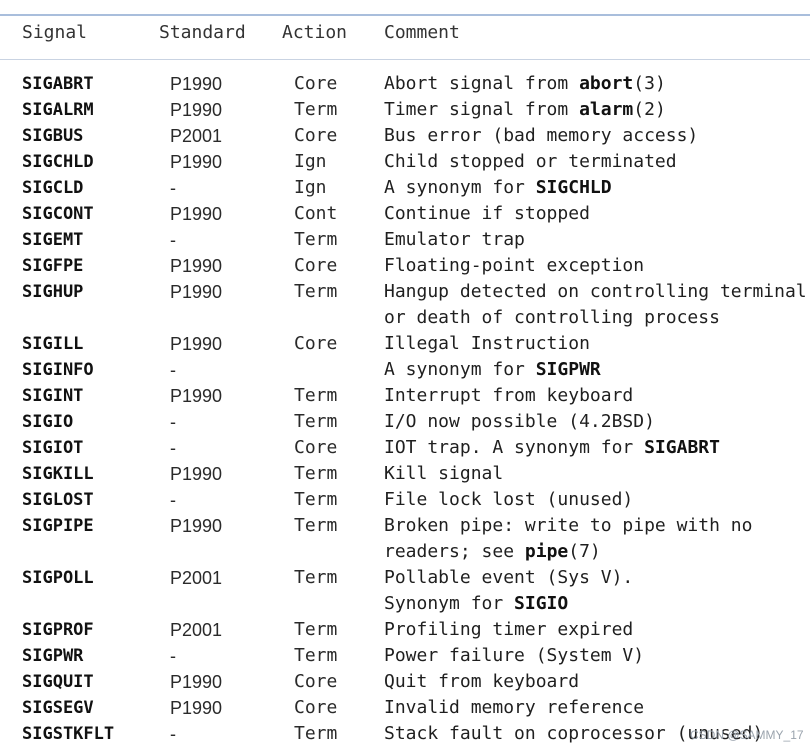  I want to click on signal-comment: Interrupt from keyboard, so click(508, 396).